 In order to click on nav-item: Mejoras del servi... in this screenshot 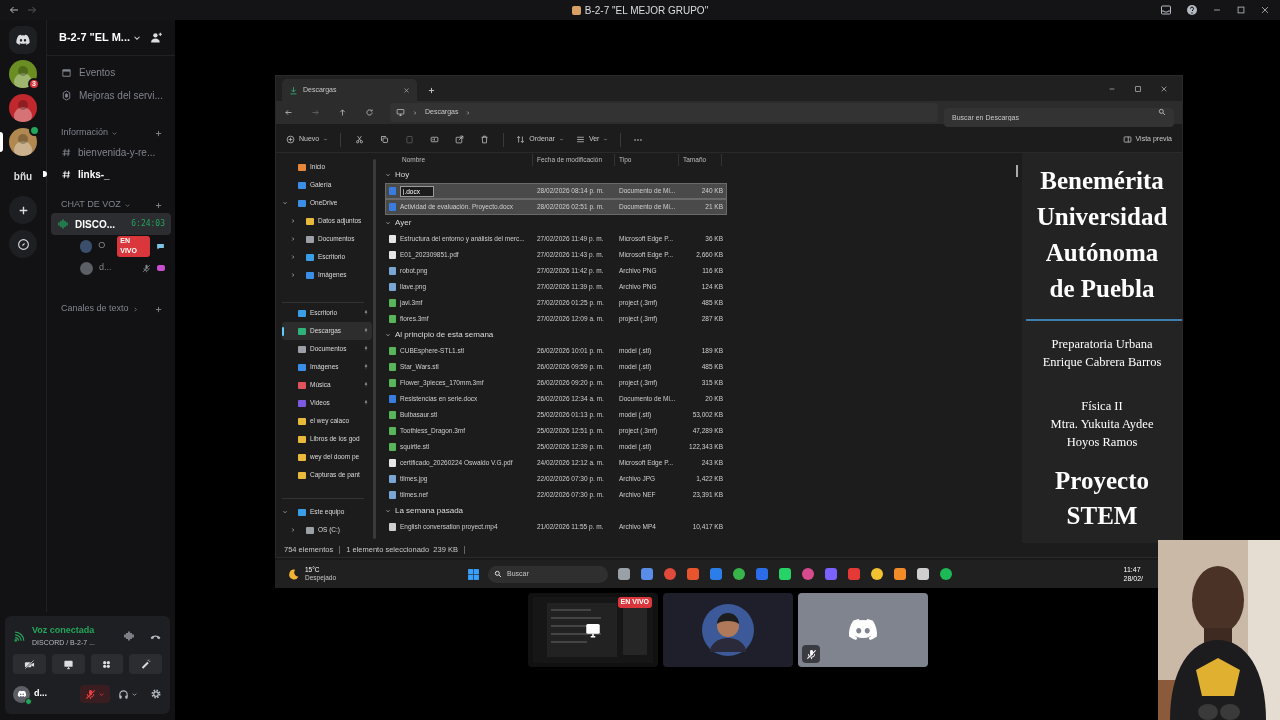, I will do `click(121, 95)`.